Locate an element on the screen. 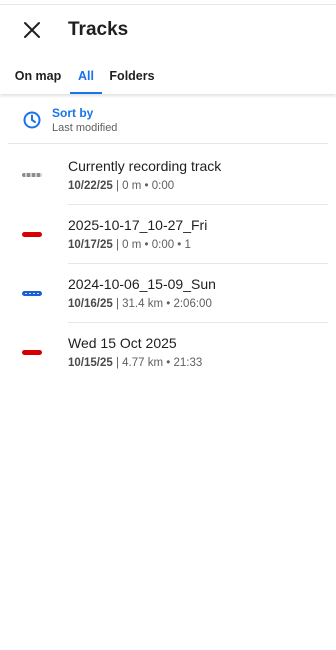  track-meta: 10/17/25 | 0 m • 0:00 • 1 is located at coordinates (129, 245).